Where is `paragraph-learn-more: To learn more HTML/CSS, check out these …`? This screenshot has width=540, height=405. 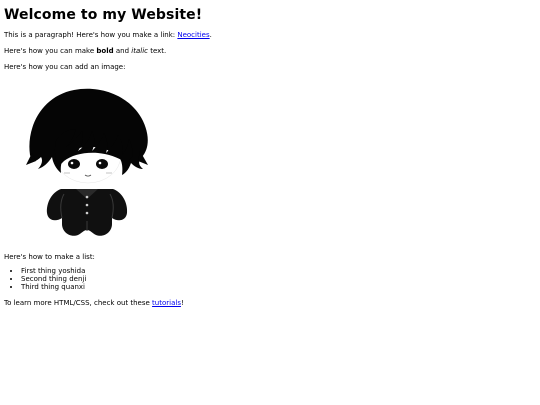 paragraph-learn-more: To learn more HTML/CSS, check out these … is located at coordinates (270, 303).